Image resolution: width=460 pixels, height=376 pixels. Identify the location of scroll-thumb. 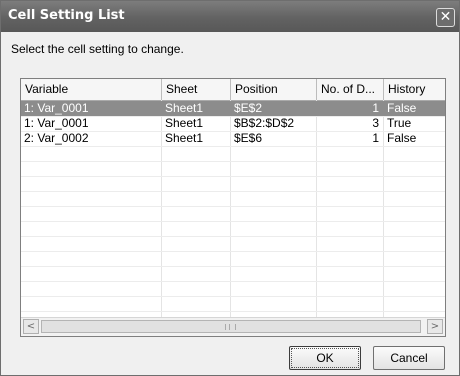
(231, 326).